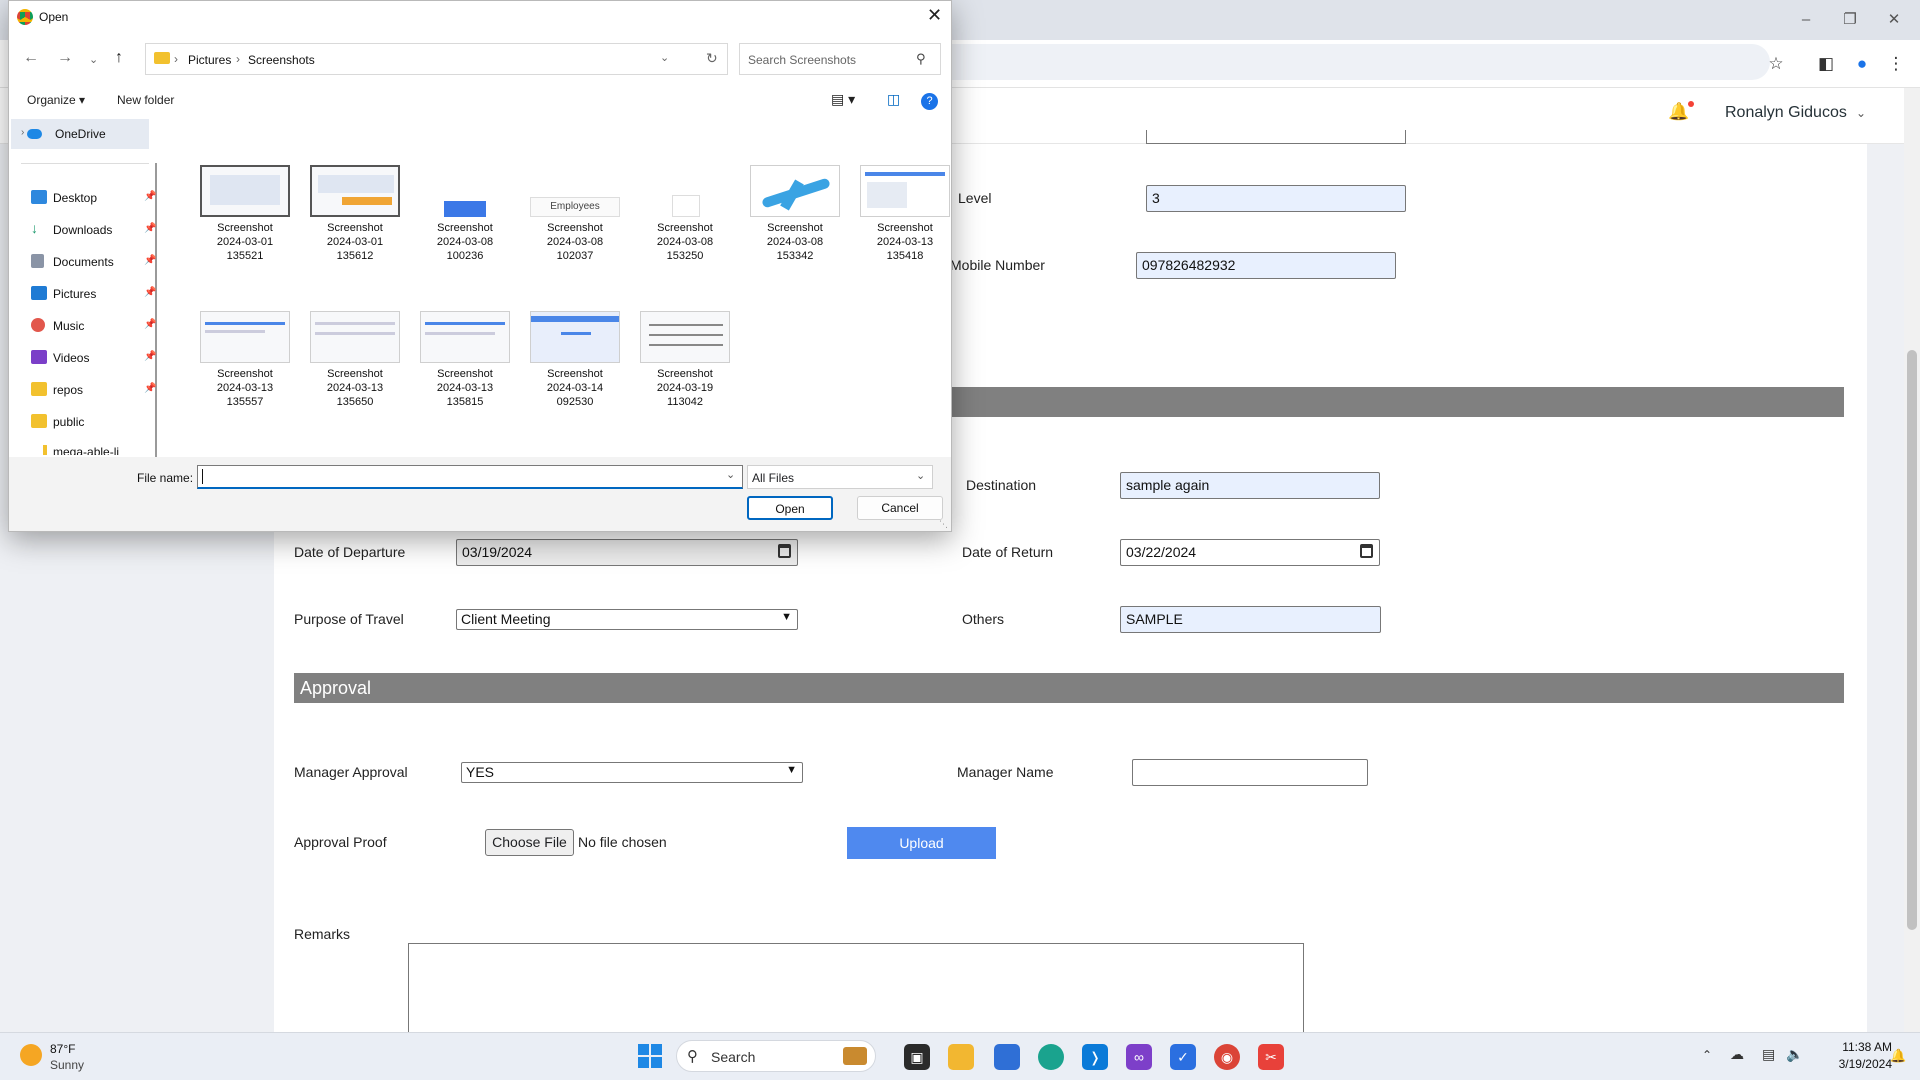 The width and height of the screenshot is (1920, 1080). What do you see at coordinates (685, 214) in the screenshot?
I see `file-item: Screenshot 2024-03-08 153250` at bounding box center [685, 214].